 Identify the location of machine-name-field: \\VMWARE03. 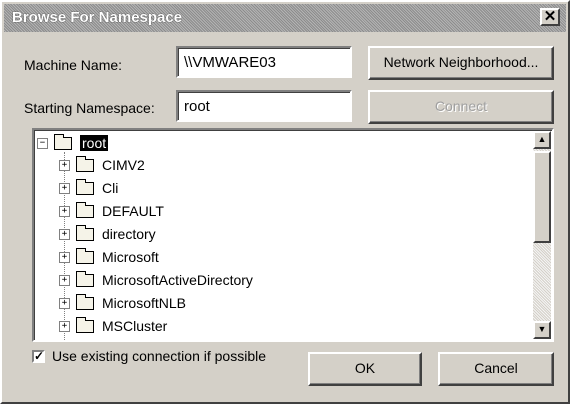
(264, 62).